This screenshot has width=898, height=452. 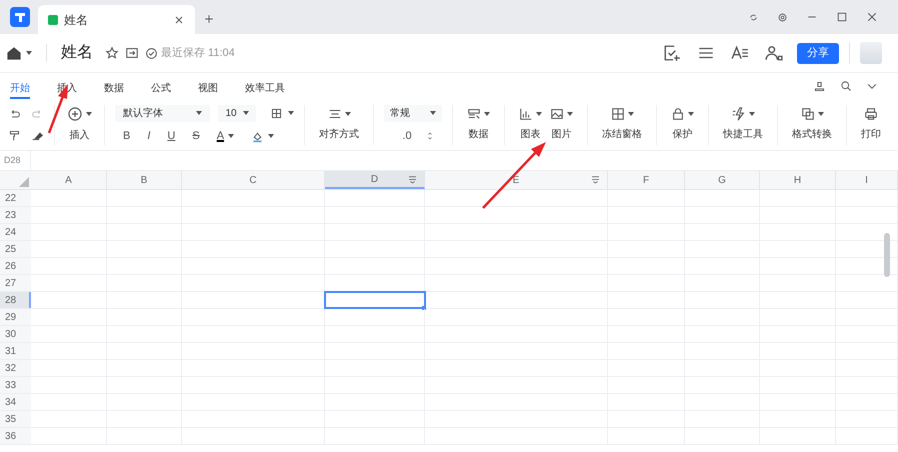 What do you see at coordinates (375, 180) in the screenshot?
I see `column-header: D` at bounding box center [375, 180].